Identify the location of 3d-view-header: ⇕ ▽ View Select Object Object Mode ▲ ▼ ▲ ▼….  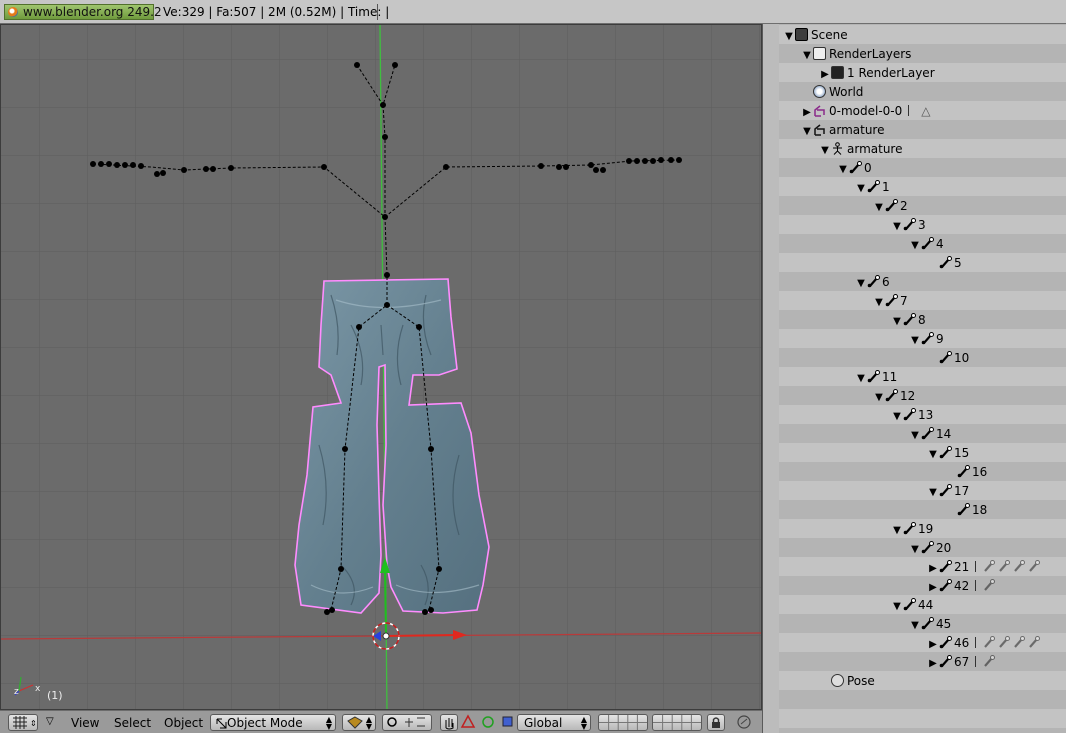
(381, 721).